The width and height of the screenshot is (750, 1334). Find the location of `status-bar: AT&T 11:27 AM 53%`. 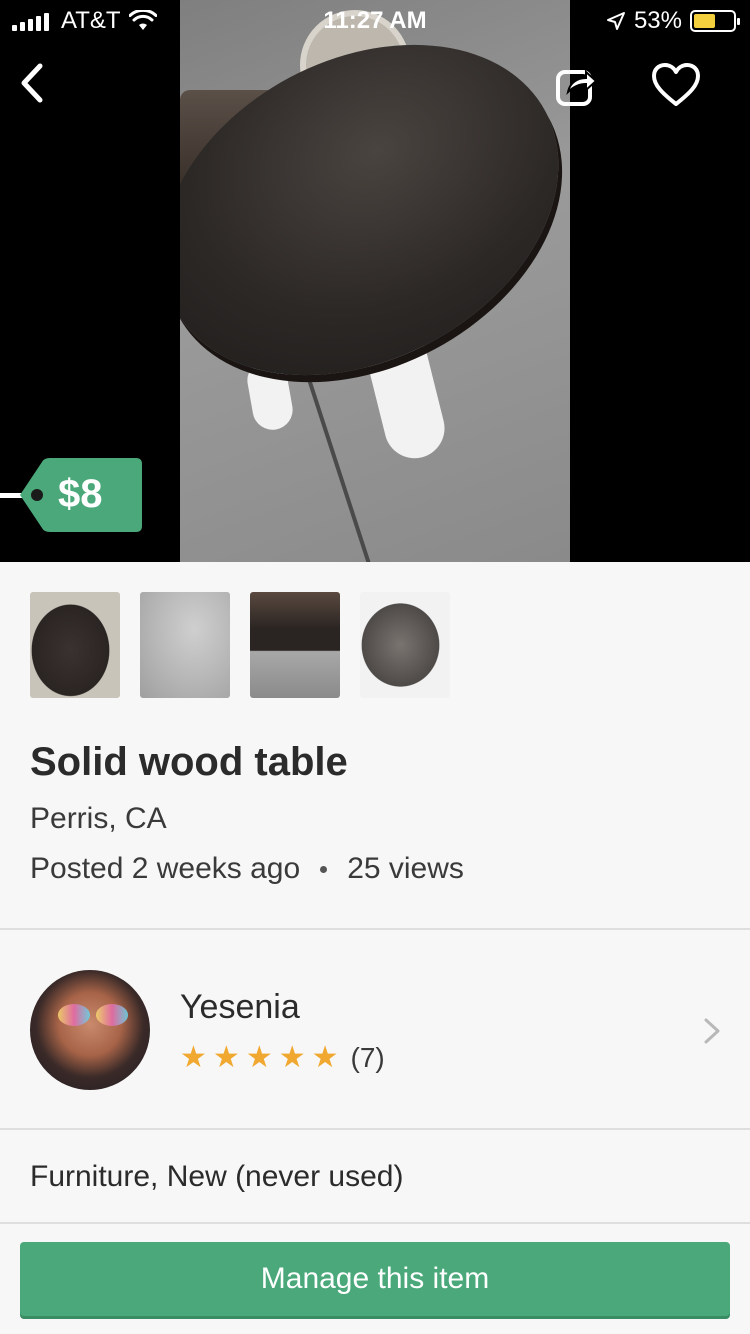

status-bar: AT&T 11:27 AM 53% is located at coordinates (375, 20).